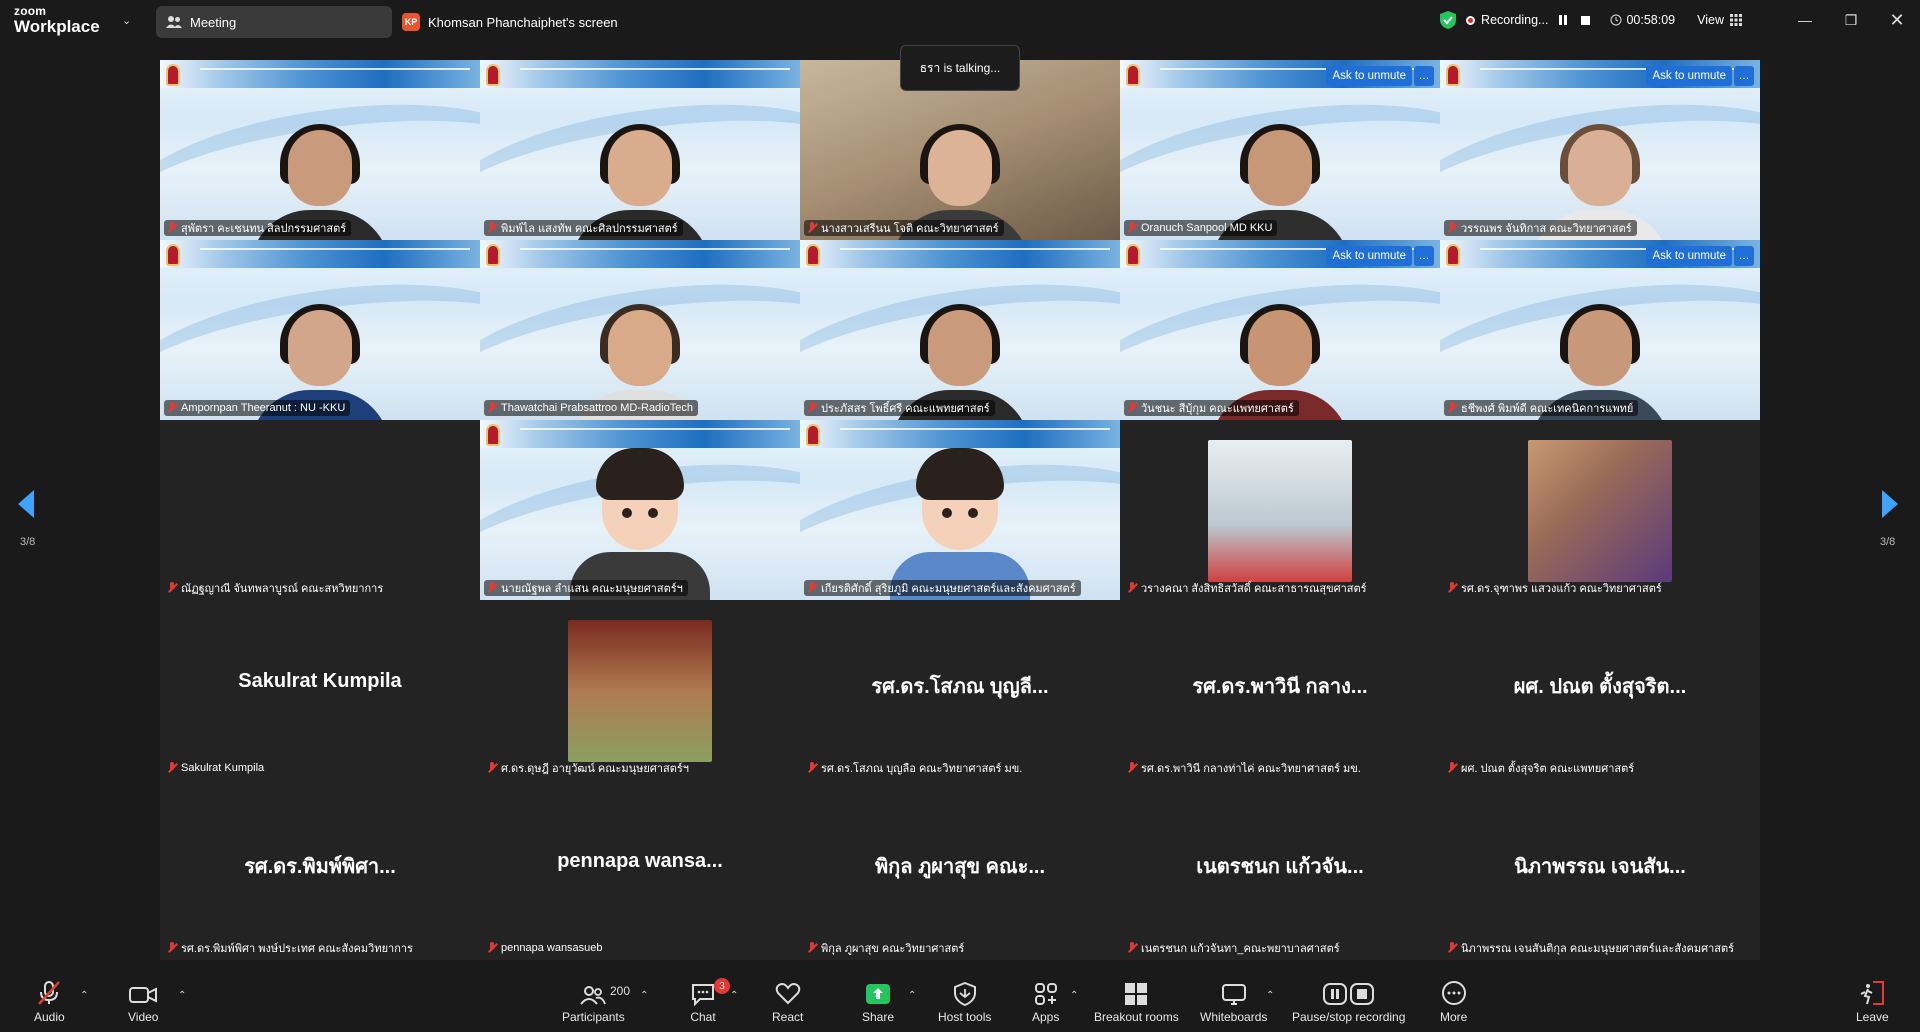 Image resolution: width=1920 pixels, height=1032 pixels. I want to click on audio-options-caret: ⌃, so click(84, 995).